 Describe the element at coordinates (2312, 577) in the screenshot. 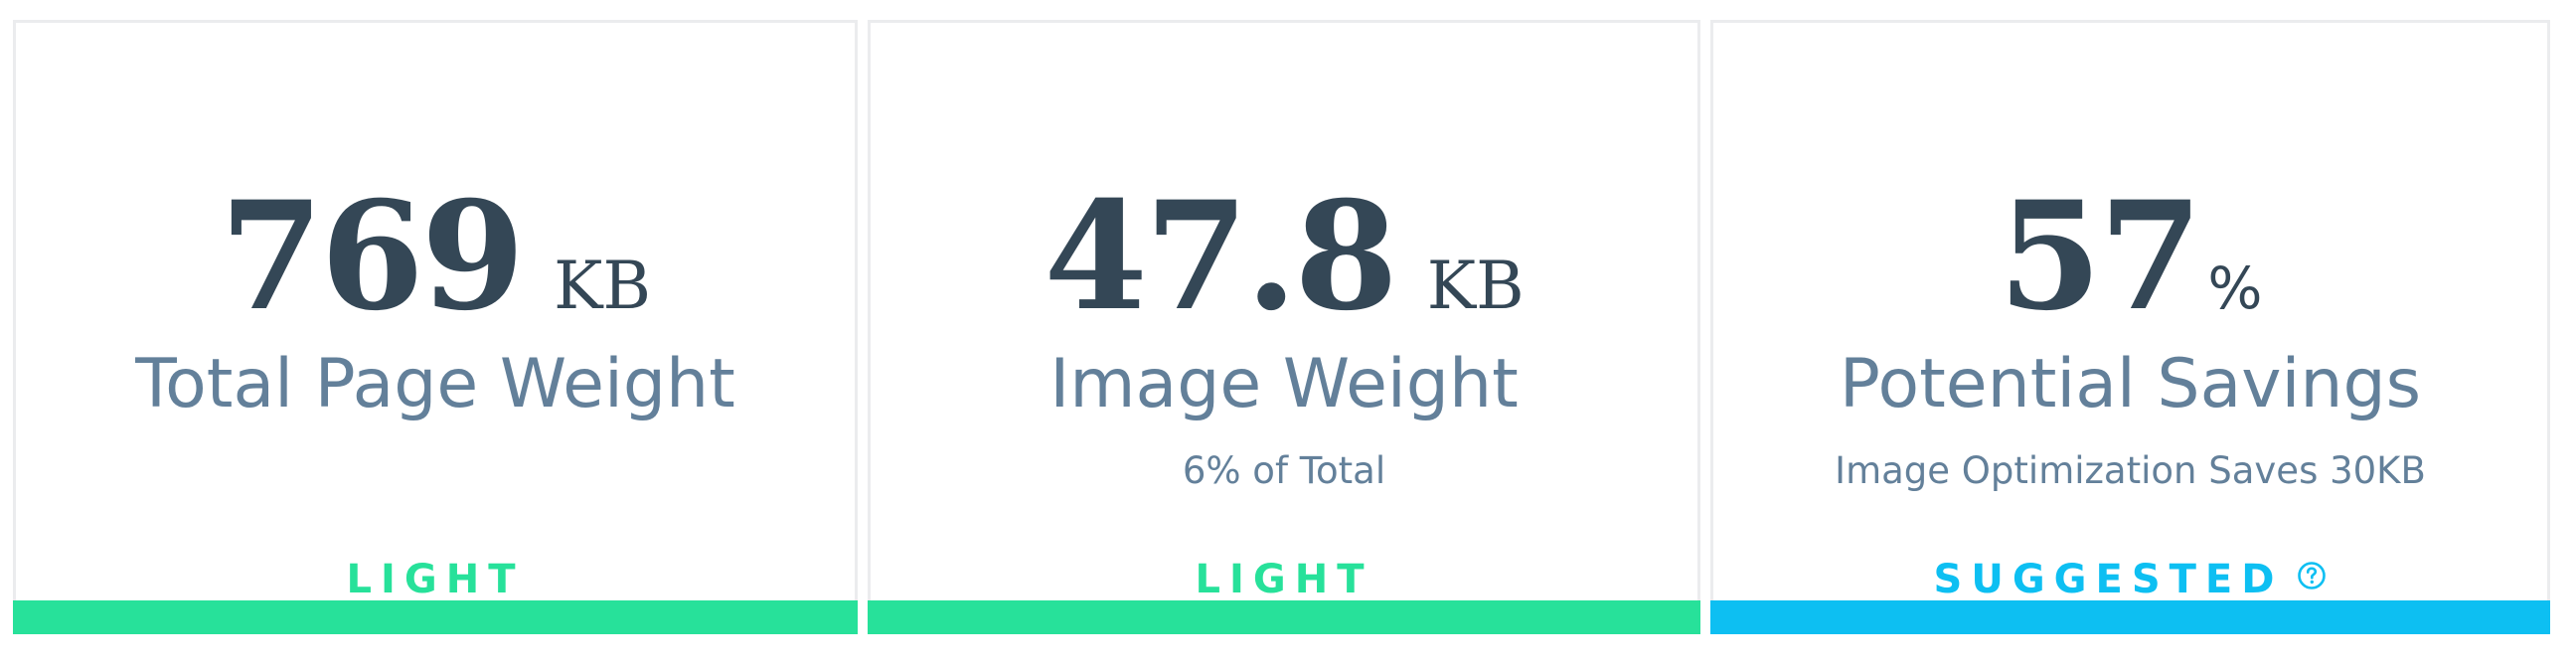

I see `help-circle-icon` at that location.